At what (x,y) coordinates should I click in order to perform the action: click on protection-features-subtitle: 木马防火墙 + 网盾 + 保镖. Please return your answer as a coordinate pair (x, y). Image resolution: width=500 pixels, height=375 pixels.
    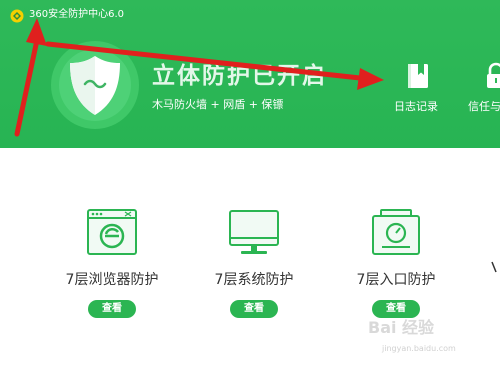
    Looking at the image, I should click on (218, 104).